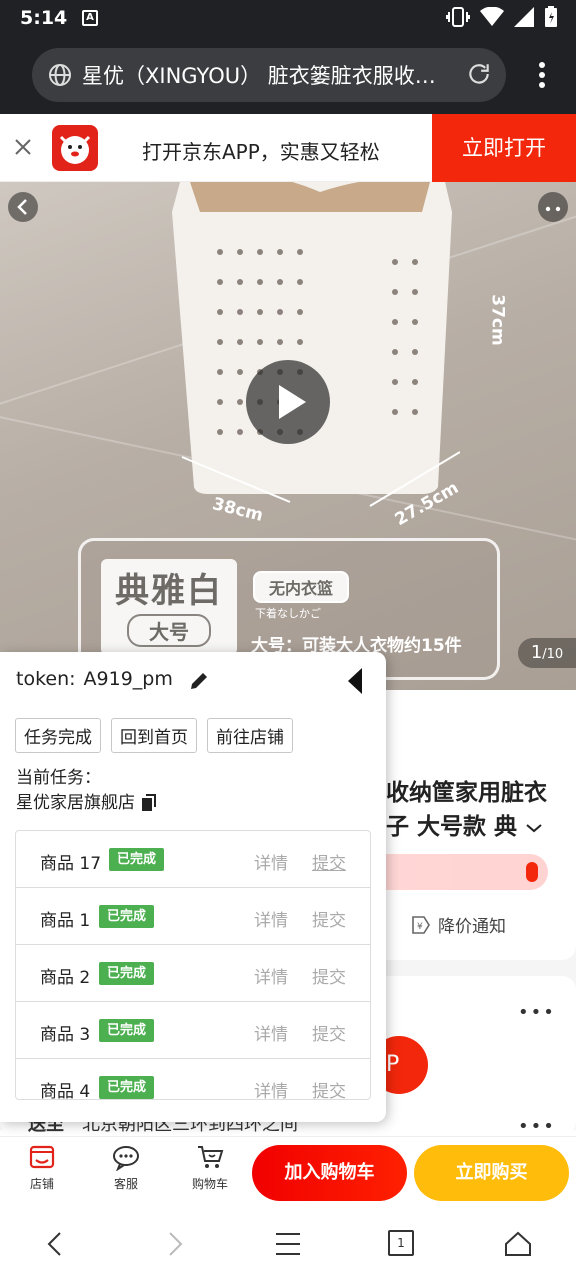  What do you see at coordinates (329, 1173) in the screenshot?
I see `add-to-cart-button: 加入购物车` at bounding box center [329, 1173].